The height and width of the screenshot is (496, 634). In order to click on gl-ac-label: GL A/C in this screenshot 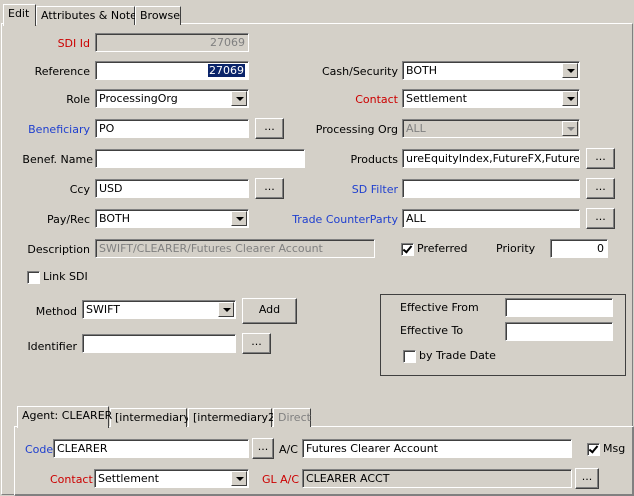, I will do `click(281, 479)`.